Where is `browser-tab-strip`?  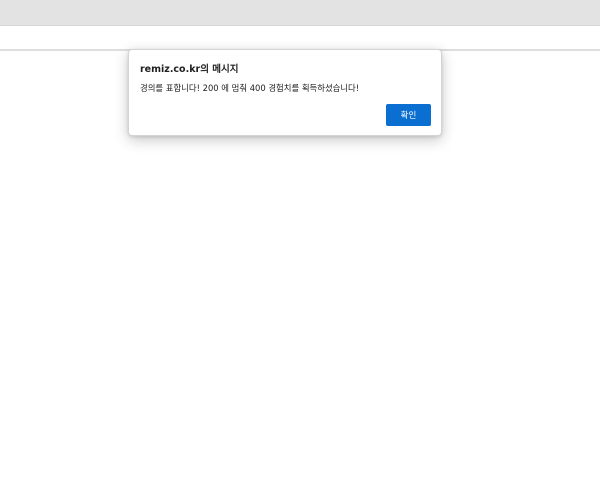 browser-tab-strip is located at coordinates (300, 13).